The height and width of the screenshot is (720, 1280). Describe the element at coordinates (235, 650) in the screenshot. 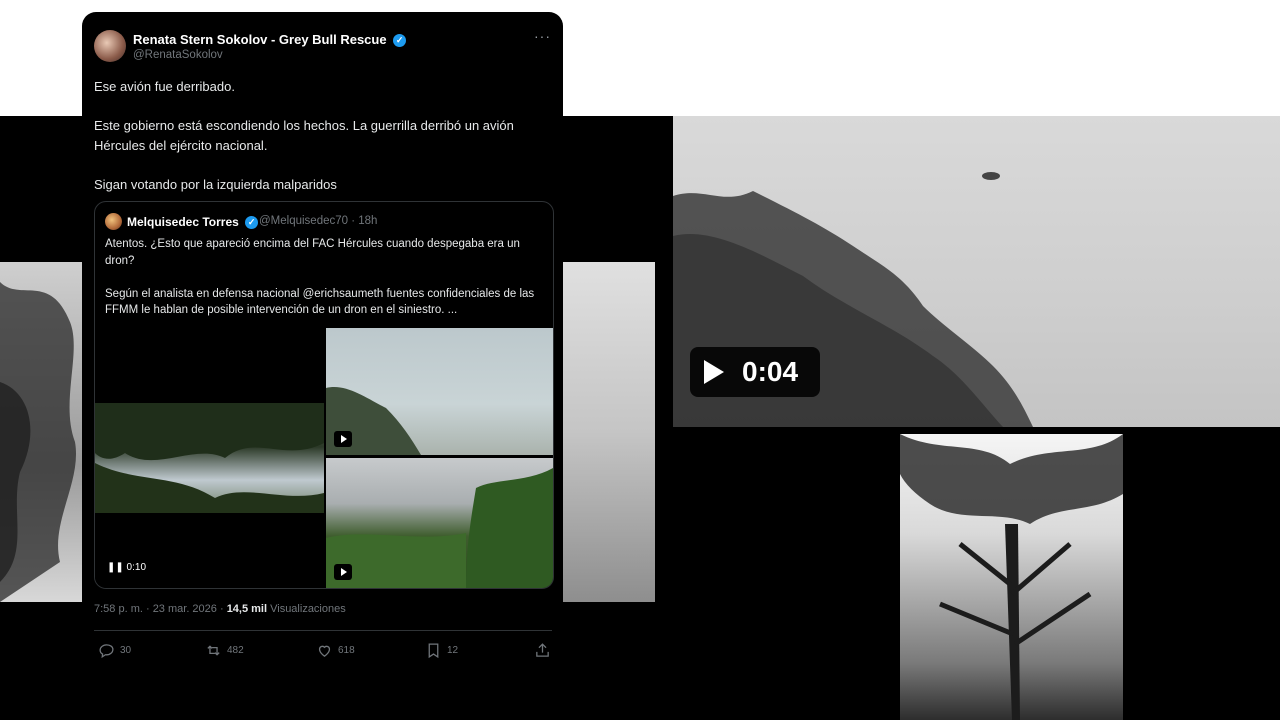

I see `repost-count: 482` at that location.